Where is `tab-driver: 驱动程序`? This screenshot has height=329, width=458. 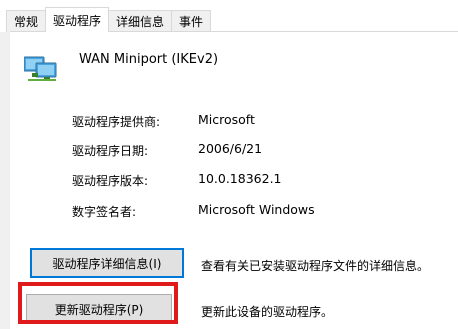
tab-driver: 驱动程序 is located at coordinates (77, 19).